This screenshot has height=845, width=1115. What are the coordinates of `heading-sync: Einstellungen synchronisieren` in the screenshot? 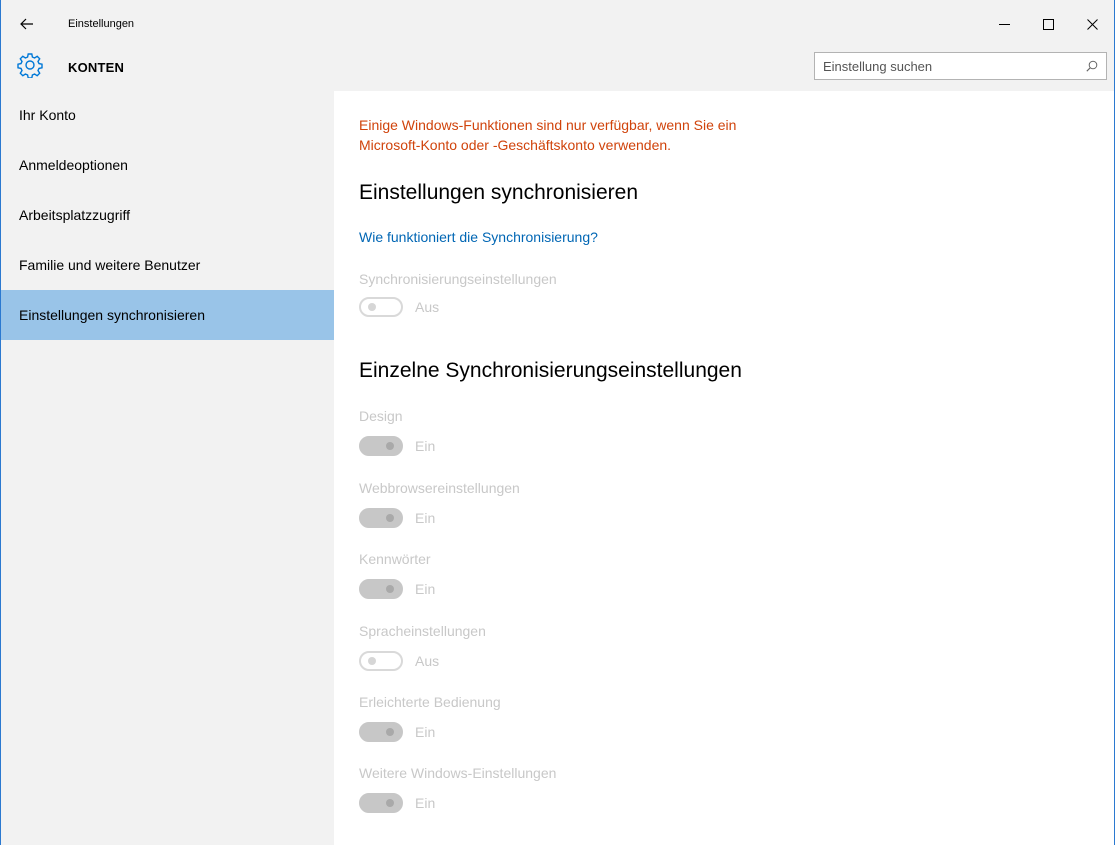 It's located at (498, 192).